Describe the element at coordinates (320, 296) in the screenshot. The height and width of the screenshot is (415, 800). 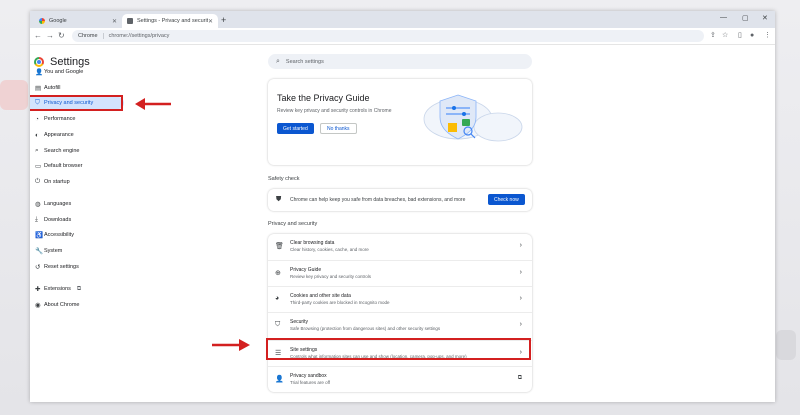
I see `row-title: Cookies and other site data` at that location.